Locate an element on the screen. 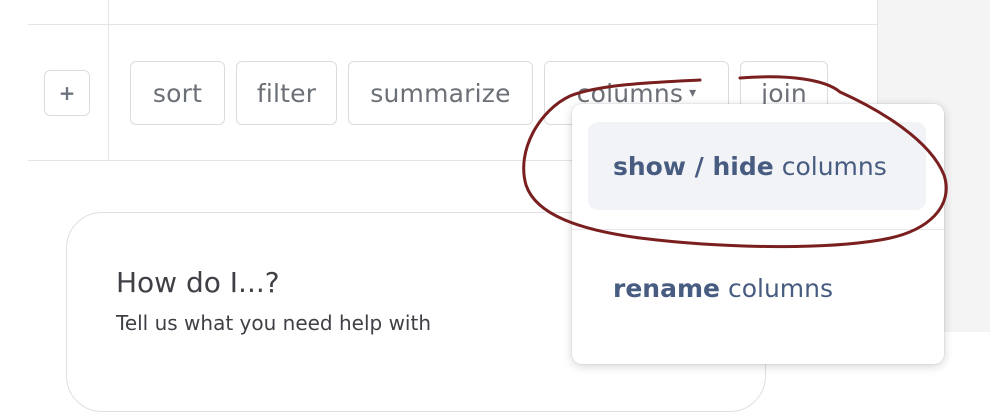 The width and height of the screenshot is (990, 412). chevron-down-icon: ▾ is located at coordinates (693, 93).